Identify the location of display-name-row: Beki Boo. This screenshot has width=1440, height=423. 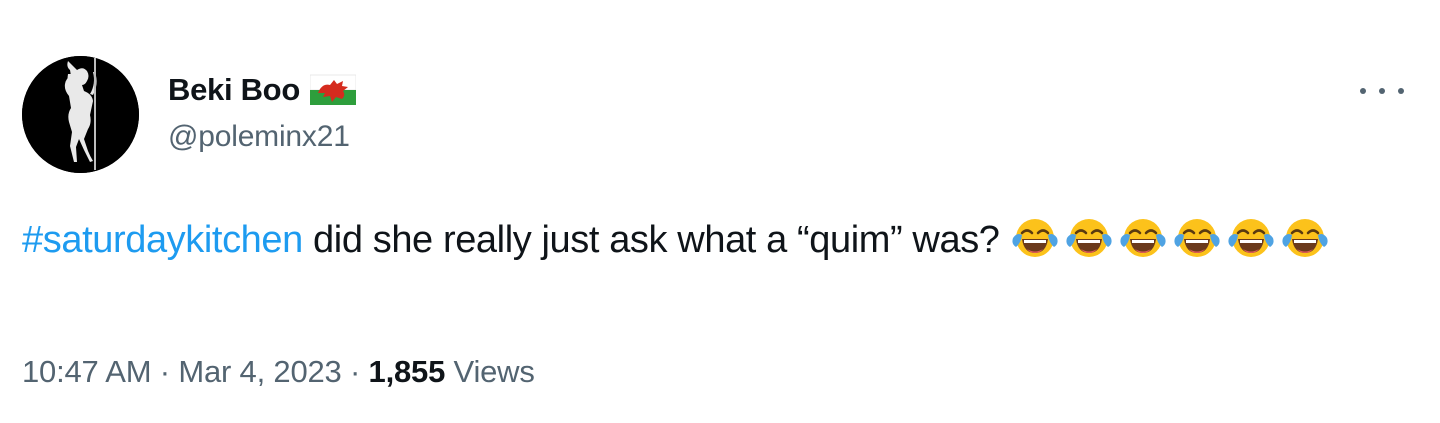
(262, 90).